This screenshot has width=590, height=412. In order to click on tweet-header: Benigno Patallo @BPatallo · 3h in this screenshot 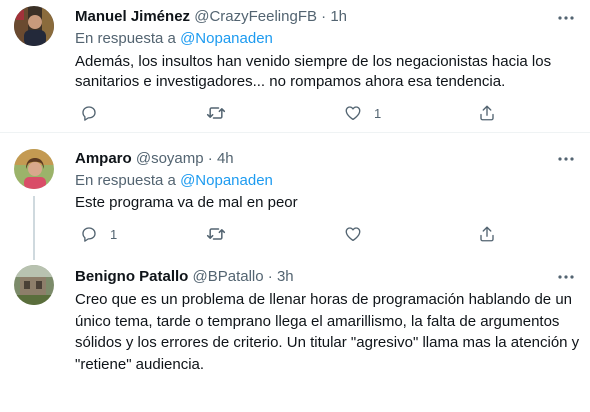, I will do `click(184, 277)`.